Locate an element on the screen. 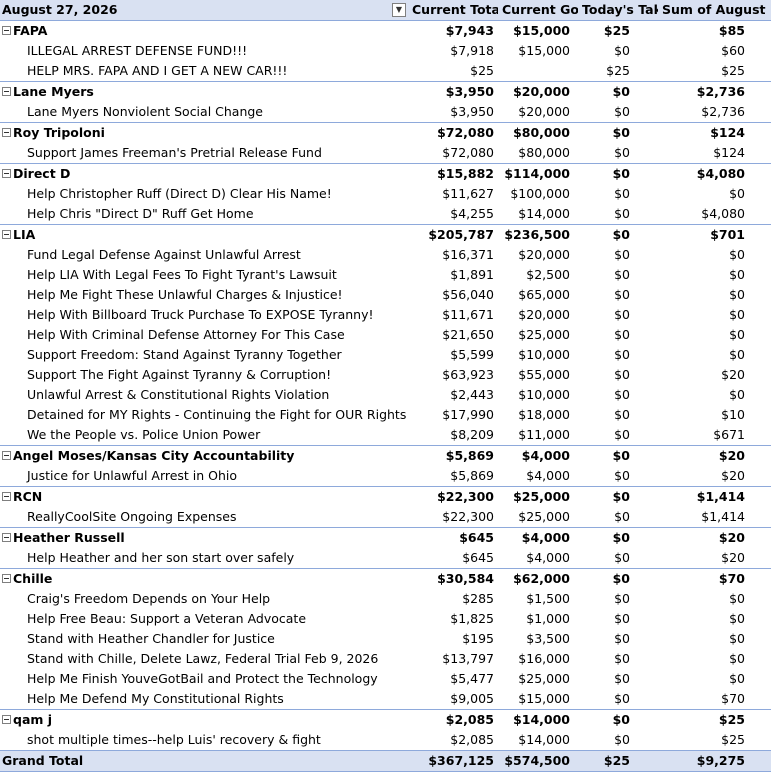  item-current-total-cell: $195 is located at coordinates (453, 639).